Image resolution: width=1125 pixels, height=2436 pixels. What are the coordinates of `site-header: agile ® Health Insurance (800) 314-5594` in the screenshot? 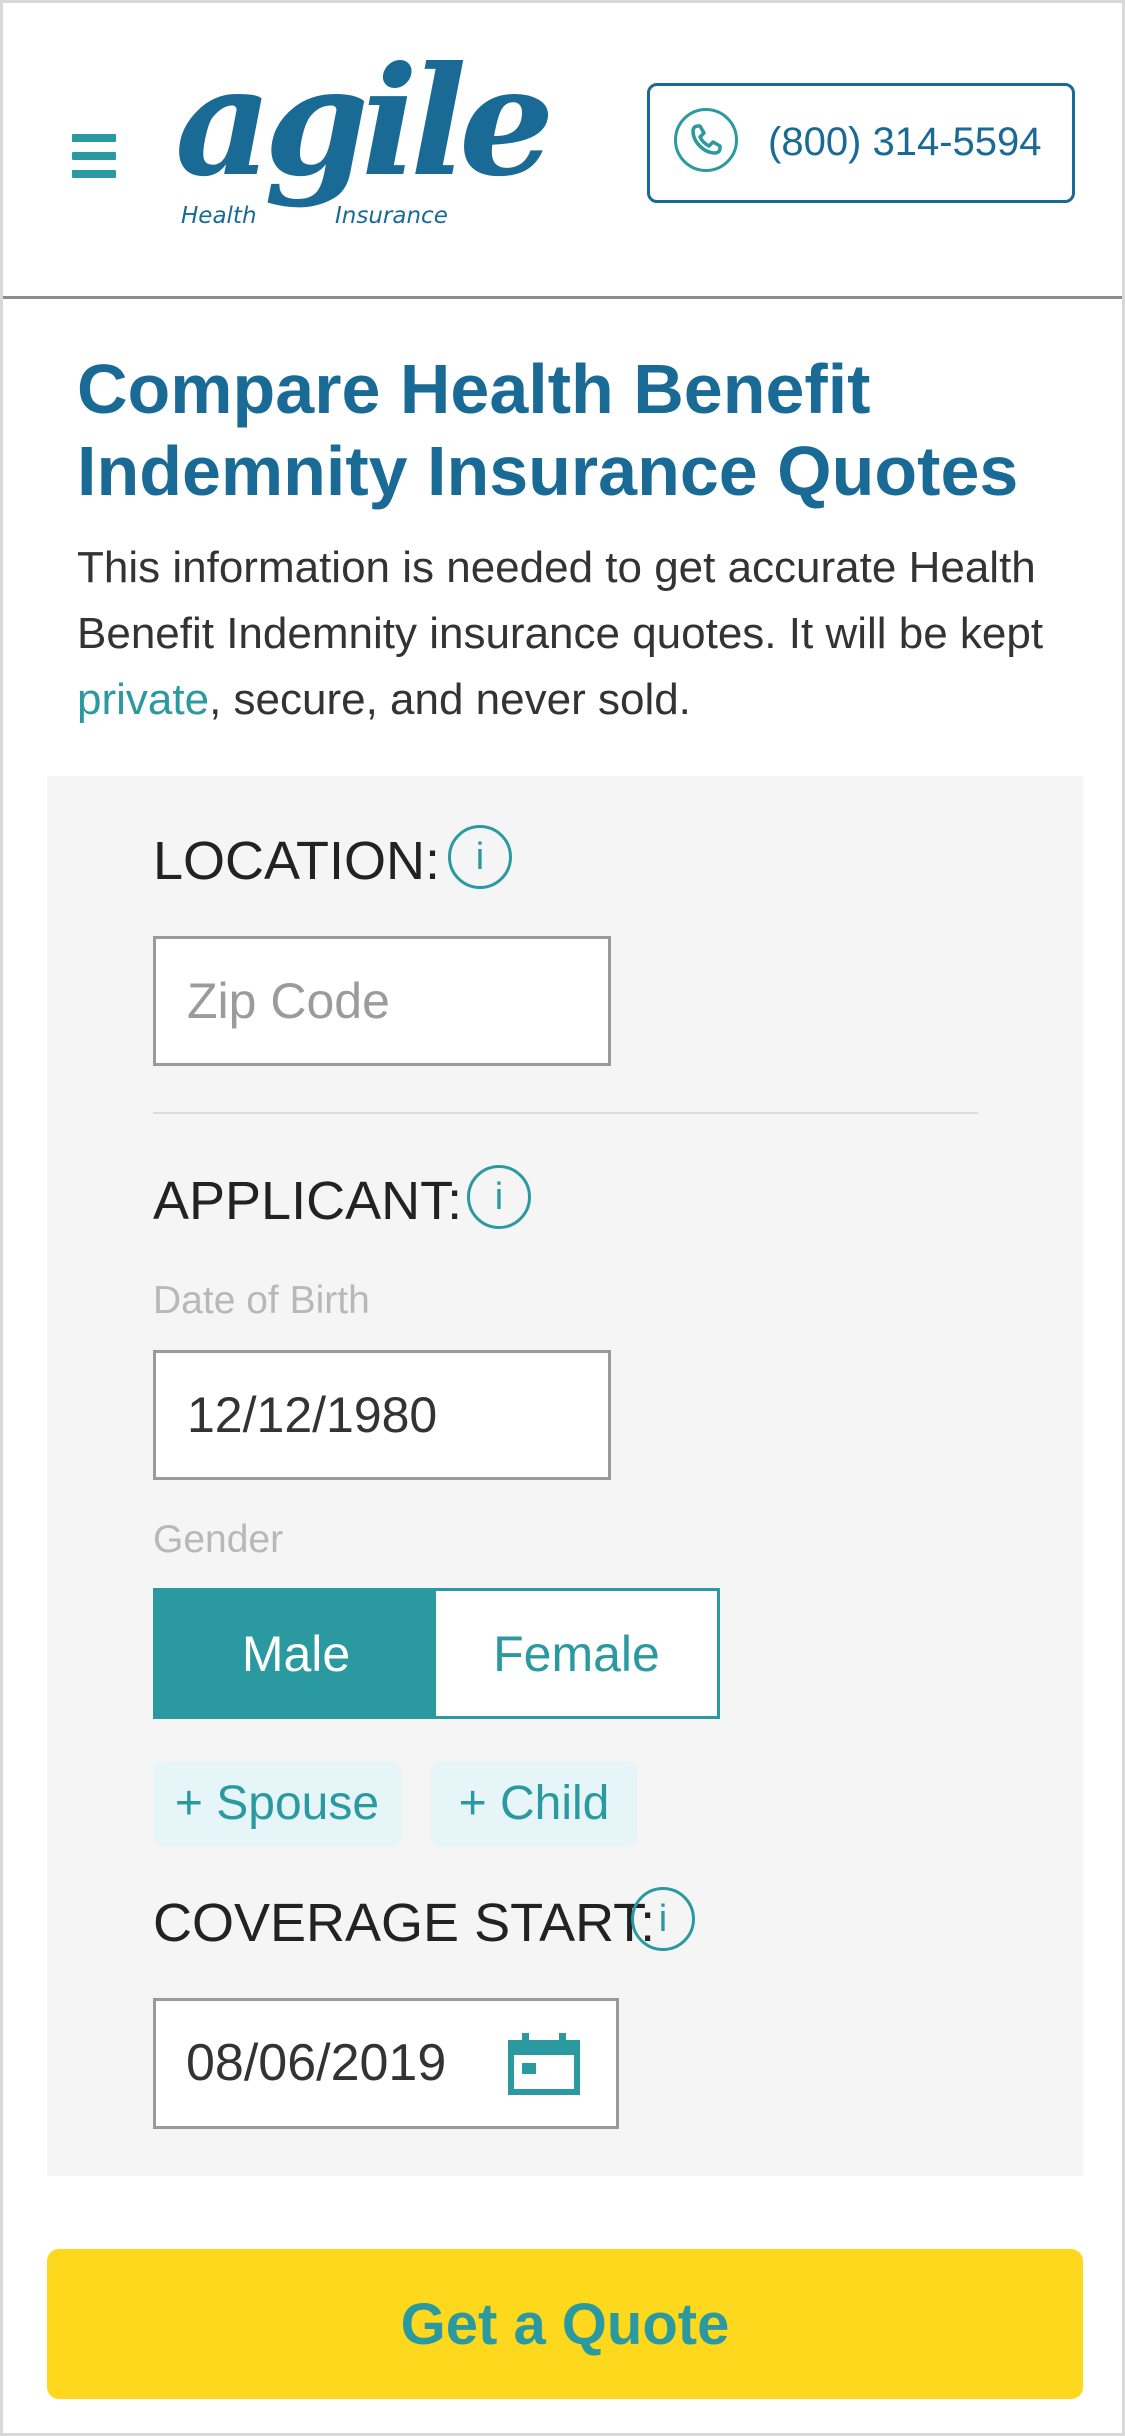 It's located at (562, 151).